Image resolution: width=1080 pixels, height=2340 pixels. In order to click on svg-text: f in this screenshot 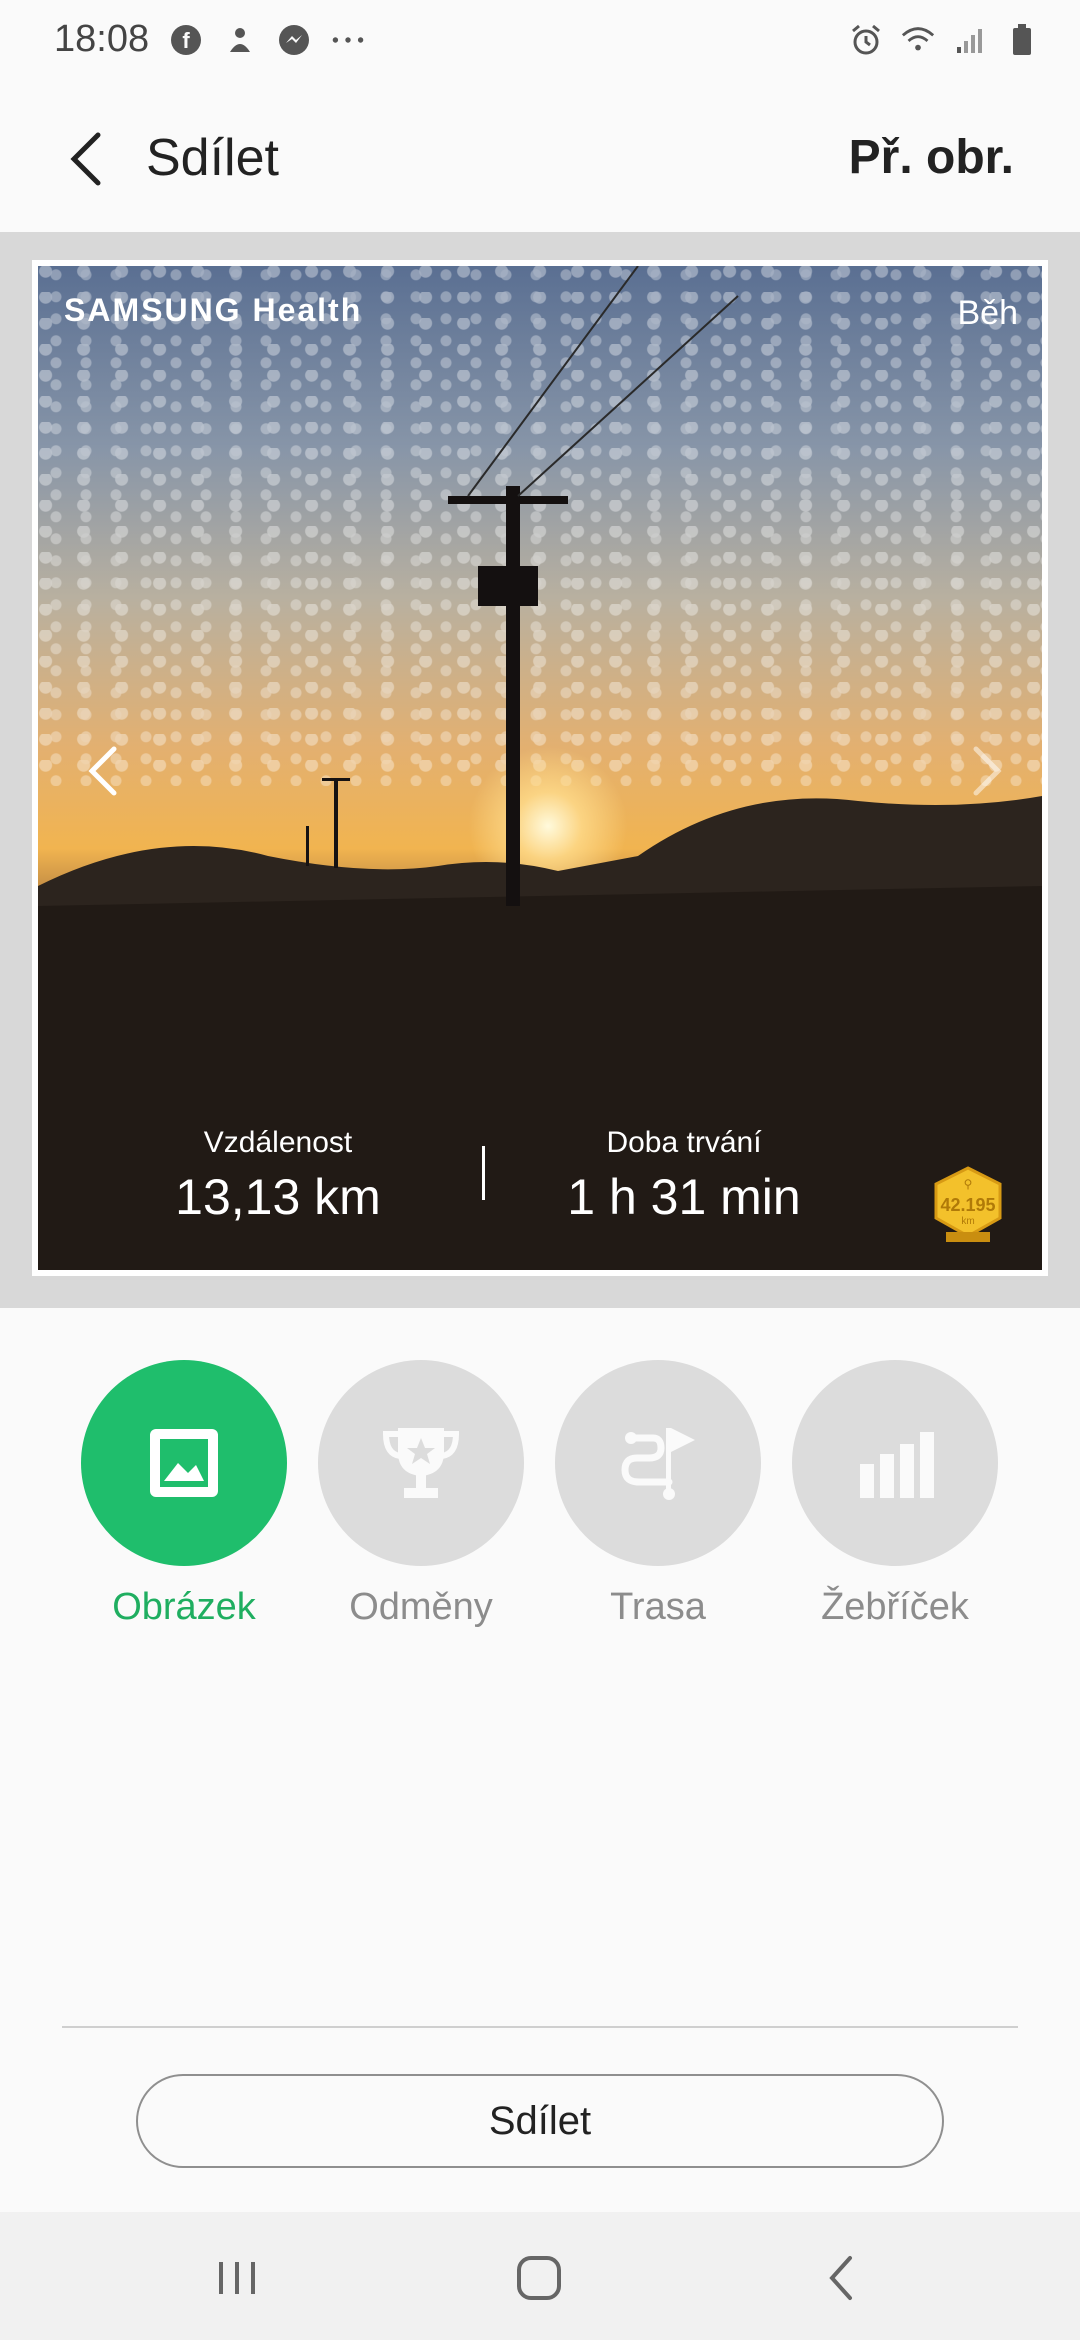, I will do `click(186, 40)`.